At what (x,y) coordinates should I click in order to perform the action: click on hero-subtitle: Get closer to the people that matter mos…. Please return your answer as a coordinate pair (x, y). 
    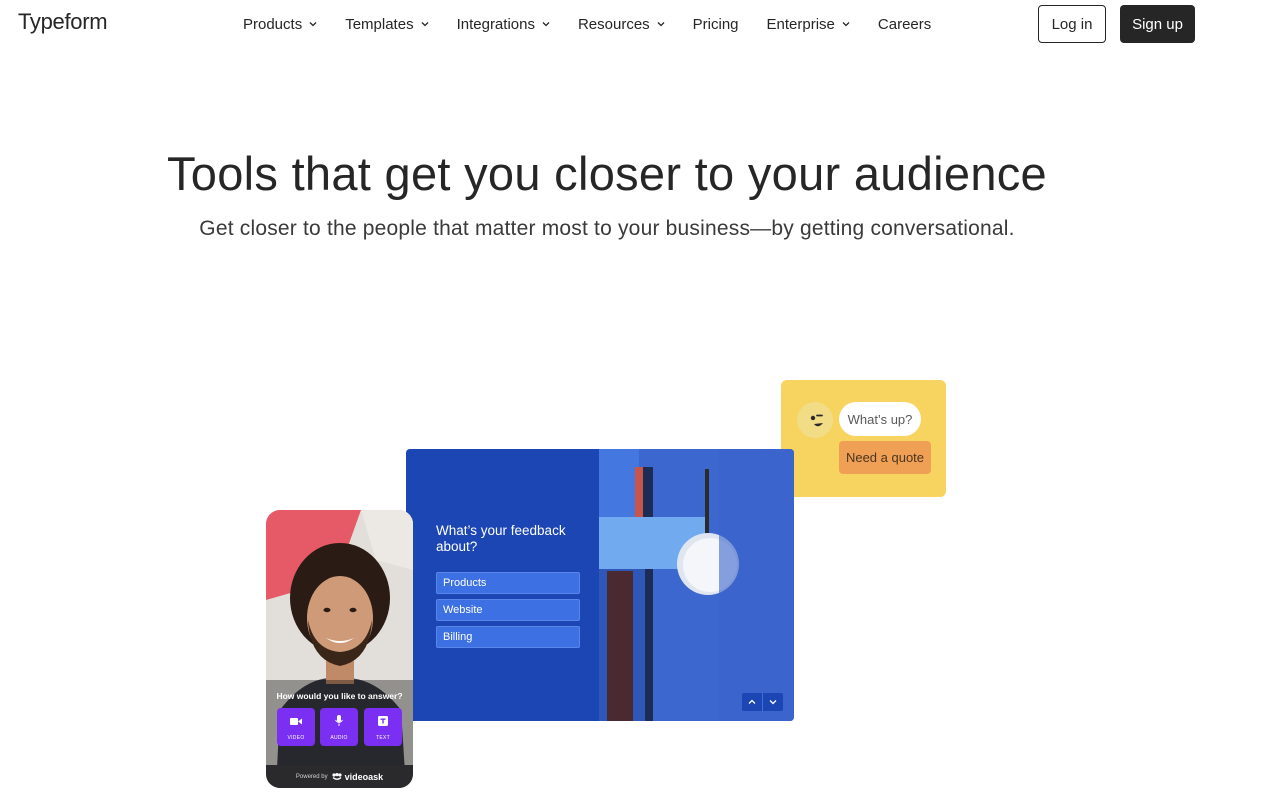
    Looking at the image, I should click on (607, 228).